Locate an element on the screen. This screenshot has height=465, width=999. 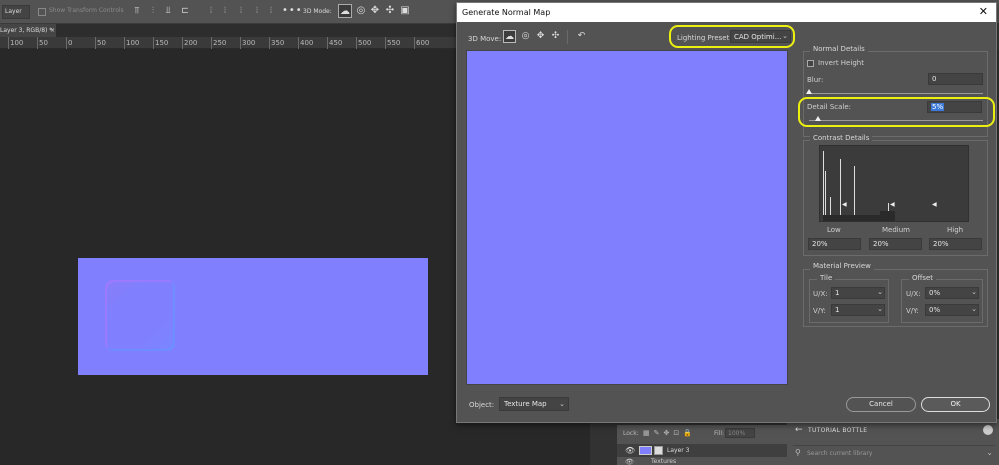
distribute-right-icon: ⦙ is located at coordinates (271, 11).